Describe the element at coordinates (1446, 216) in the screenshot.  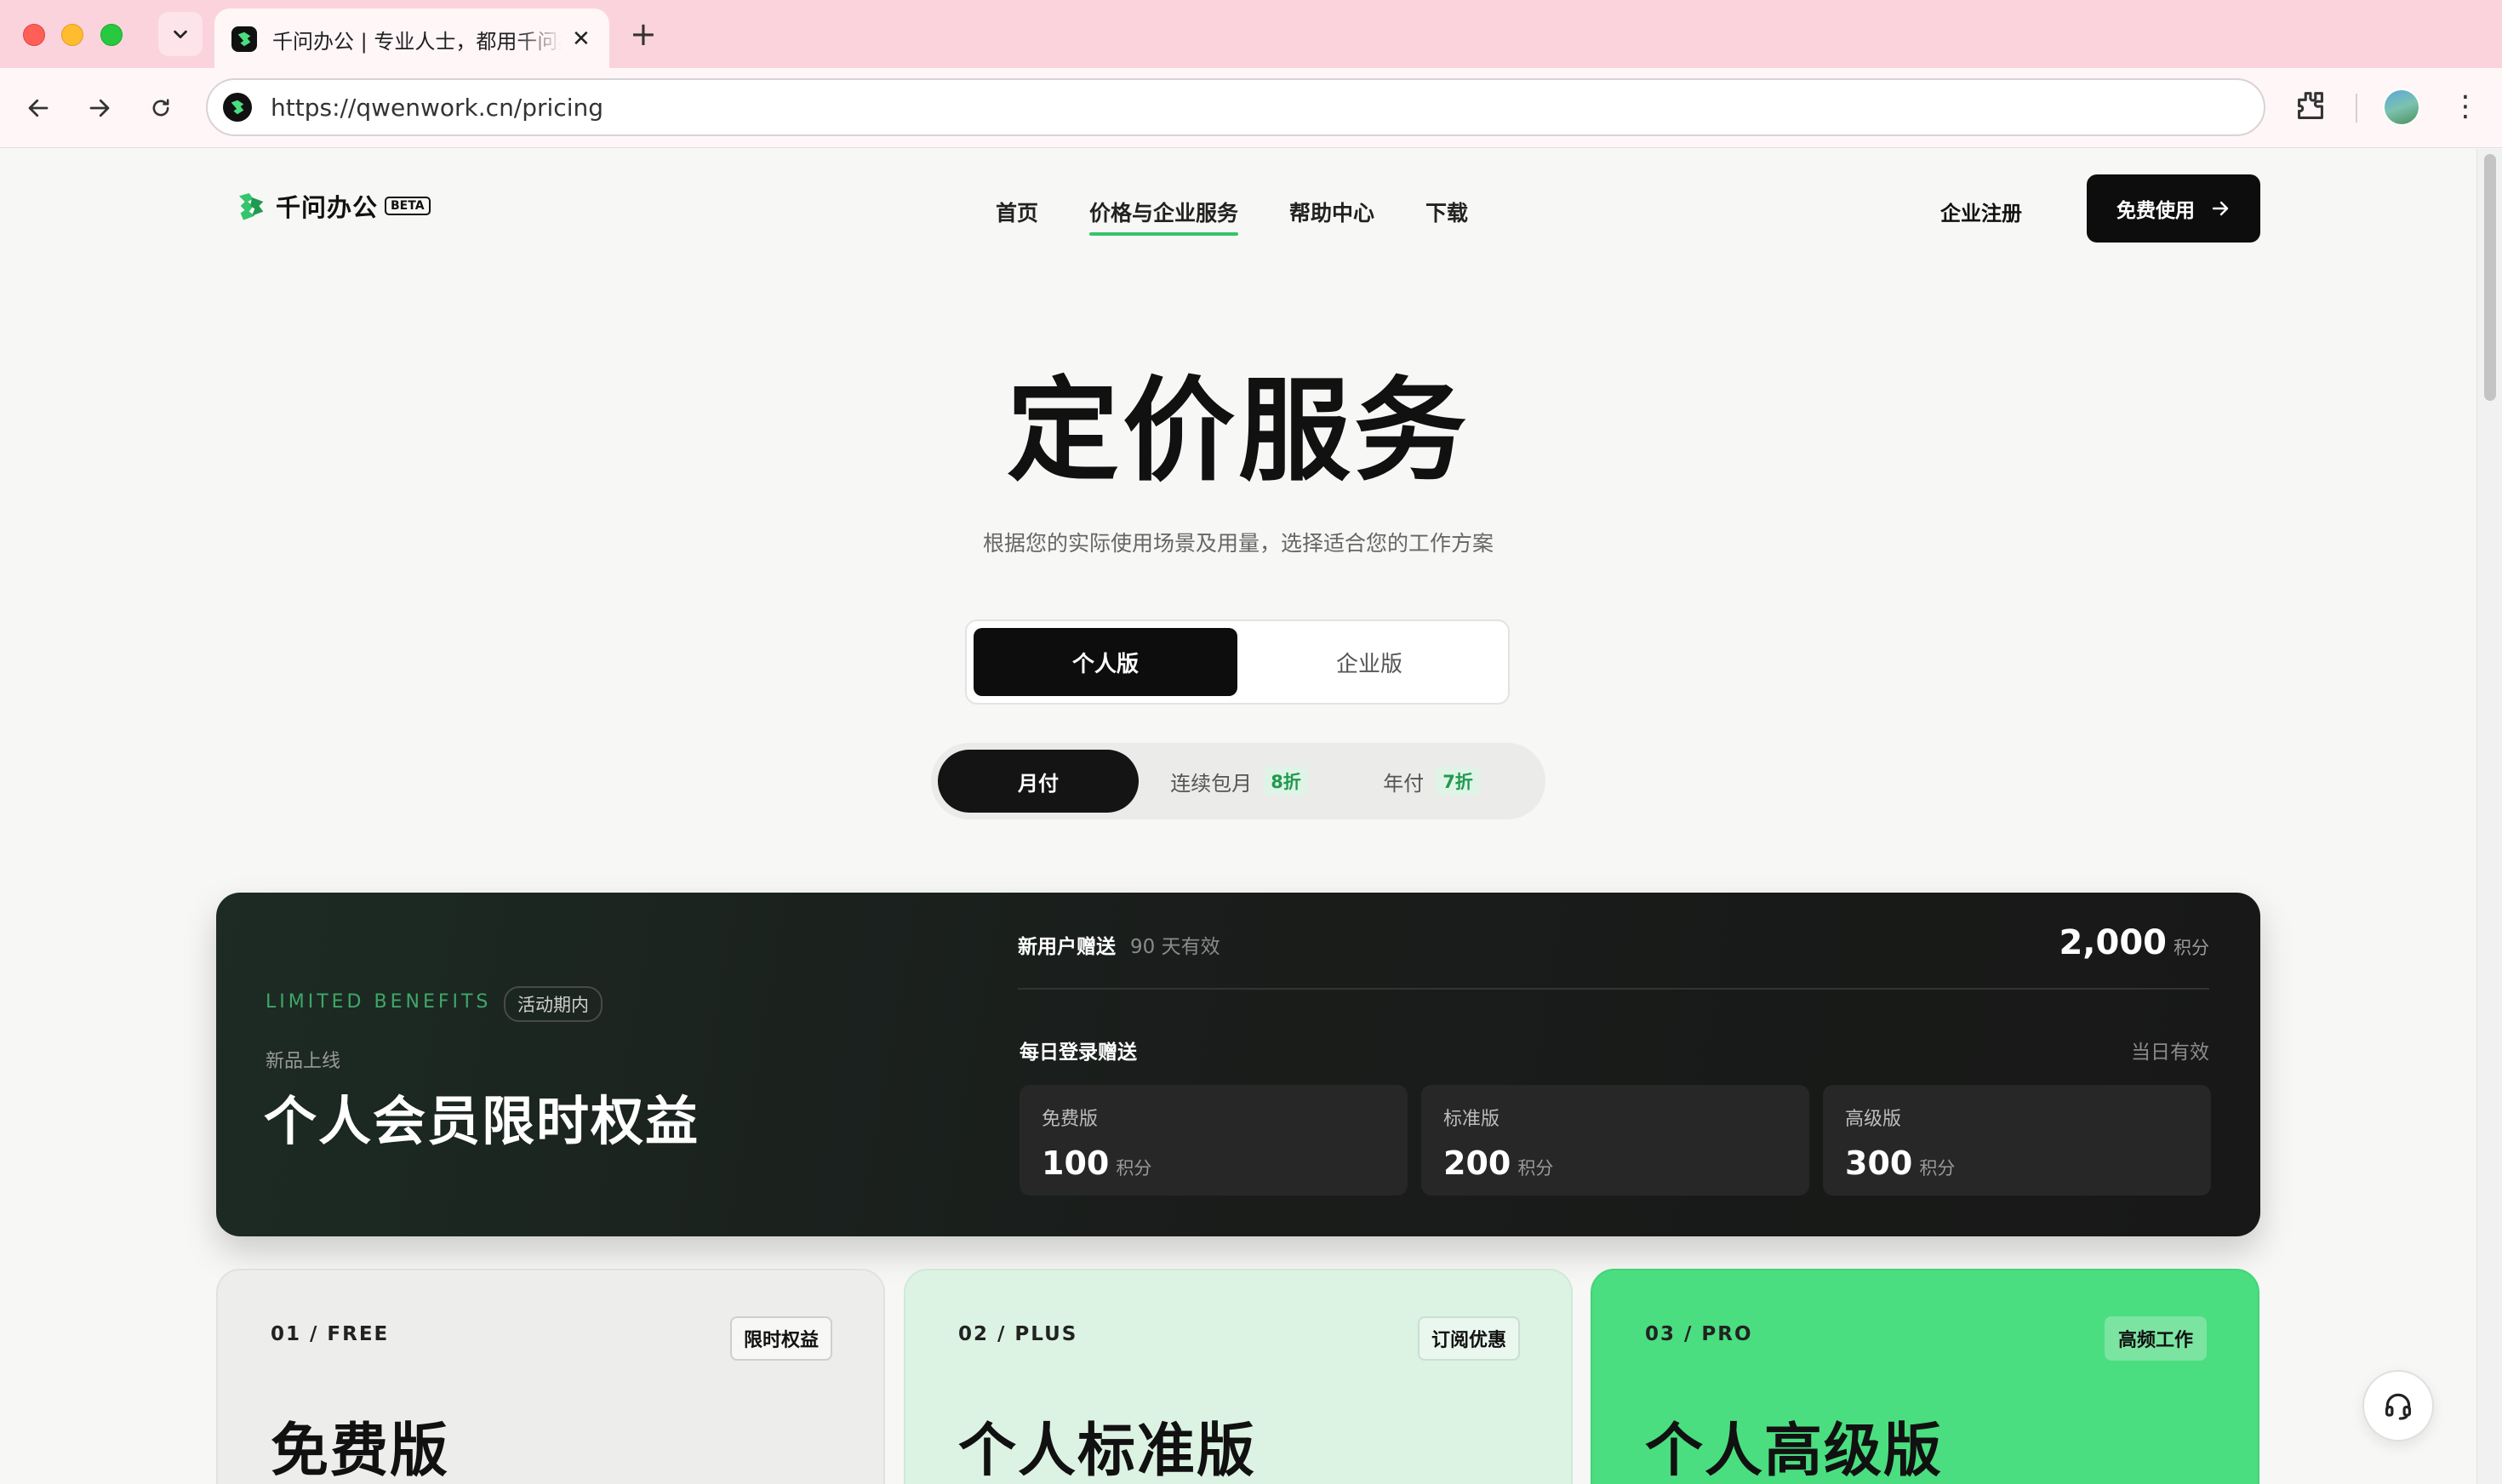
I see `nav-item-download: 下载` at that location.